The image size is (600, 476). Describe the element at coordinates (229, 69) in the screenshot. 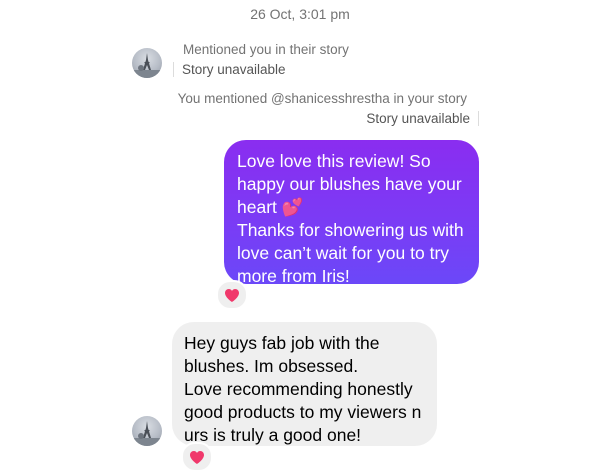

I see `story-unavailable-link: Story unavailable` at that location.